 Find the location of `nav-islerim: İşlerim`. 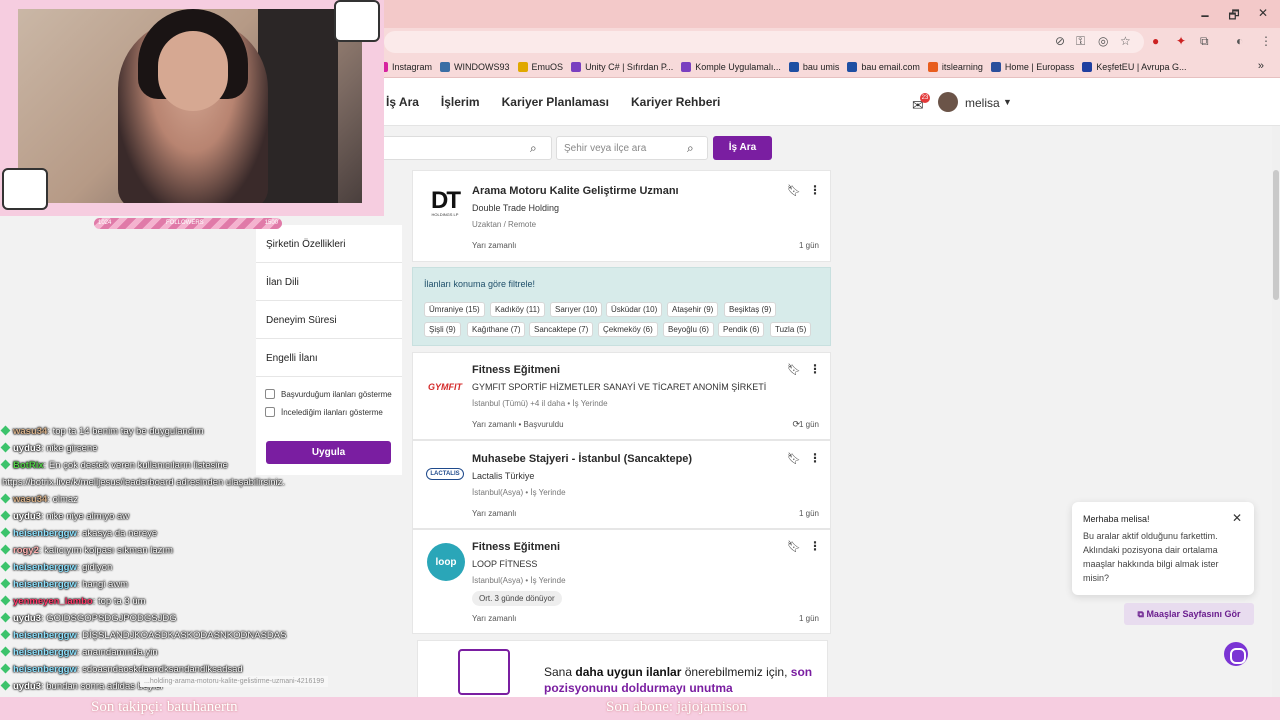

nav-islerim: İşlerim is located at coordinates (460, 102).